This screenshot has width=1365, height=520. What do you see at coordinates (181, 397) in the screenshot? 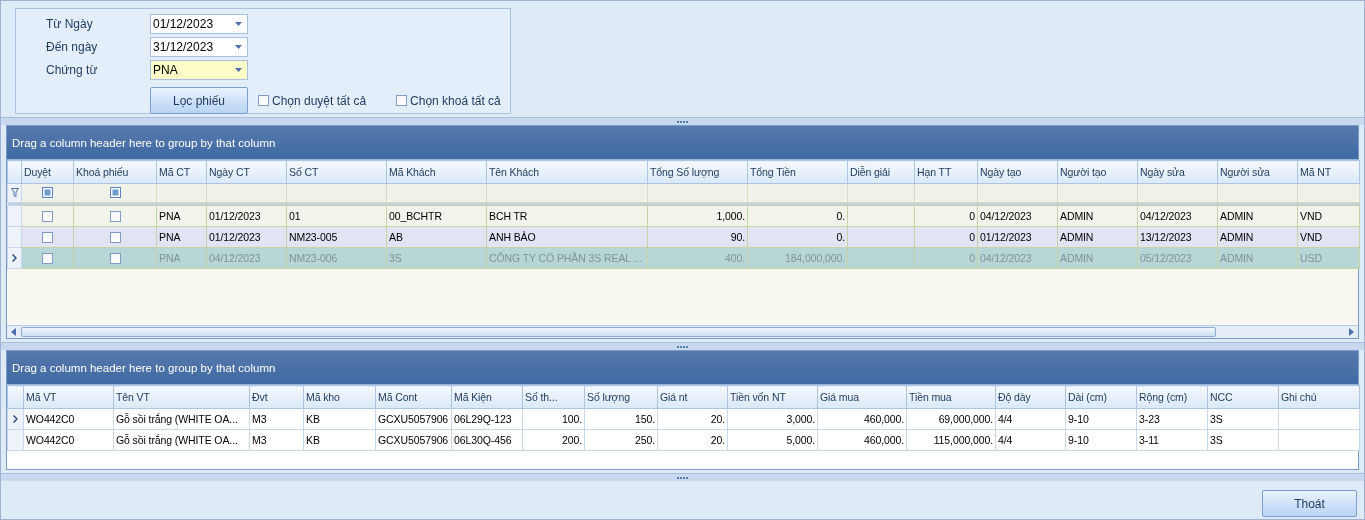
I see `column-header: Tên VT` at bounding box center [181, 397].